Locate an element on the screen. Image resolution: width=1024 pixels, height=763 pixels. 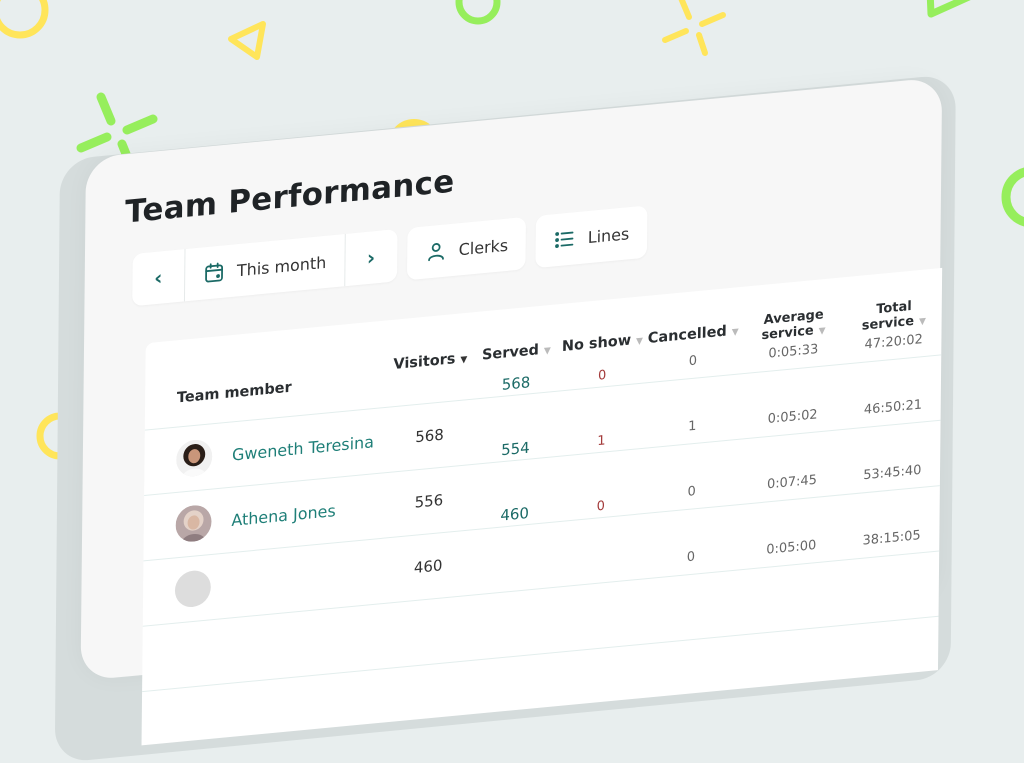
page-title: Team Performance is located at coordinates (290, 196).